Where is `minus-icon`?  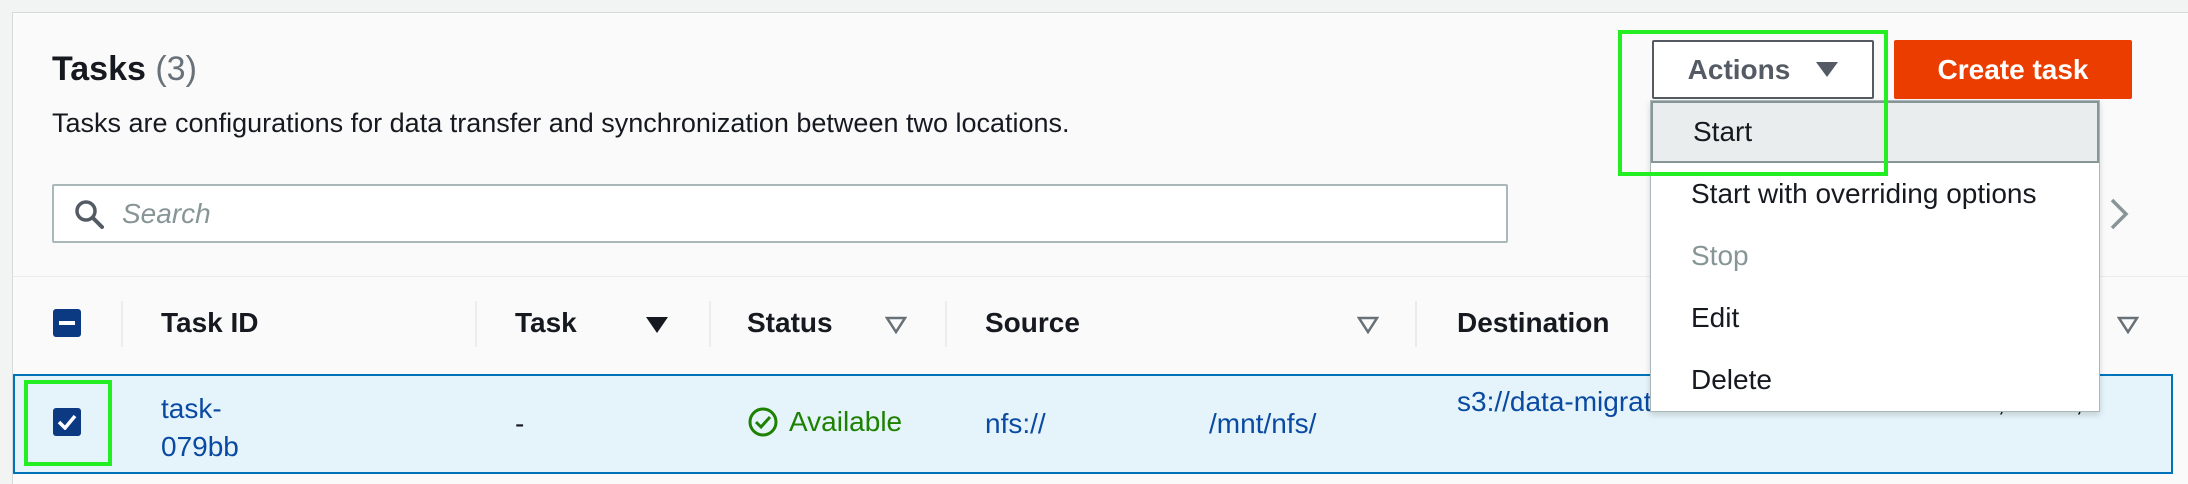 minus-icon is located at coordinates (67, 323).